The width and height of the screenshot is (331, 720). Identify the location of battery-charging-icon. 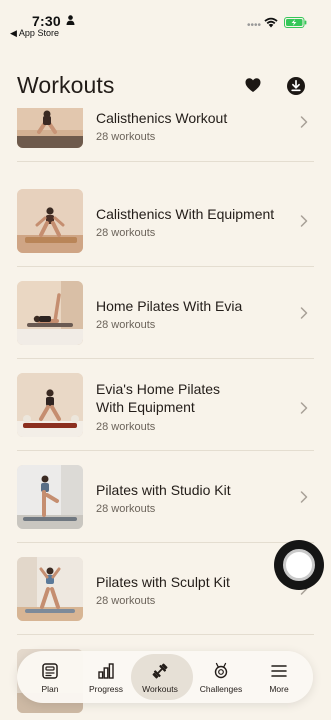
(295, 22).